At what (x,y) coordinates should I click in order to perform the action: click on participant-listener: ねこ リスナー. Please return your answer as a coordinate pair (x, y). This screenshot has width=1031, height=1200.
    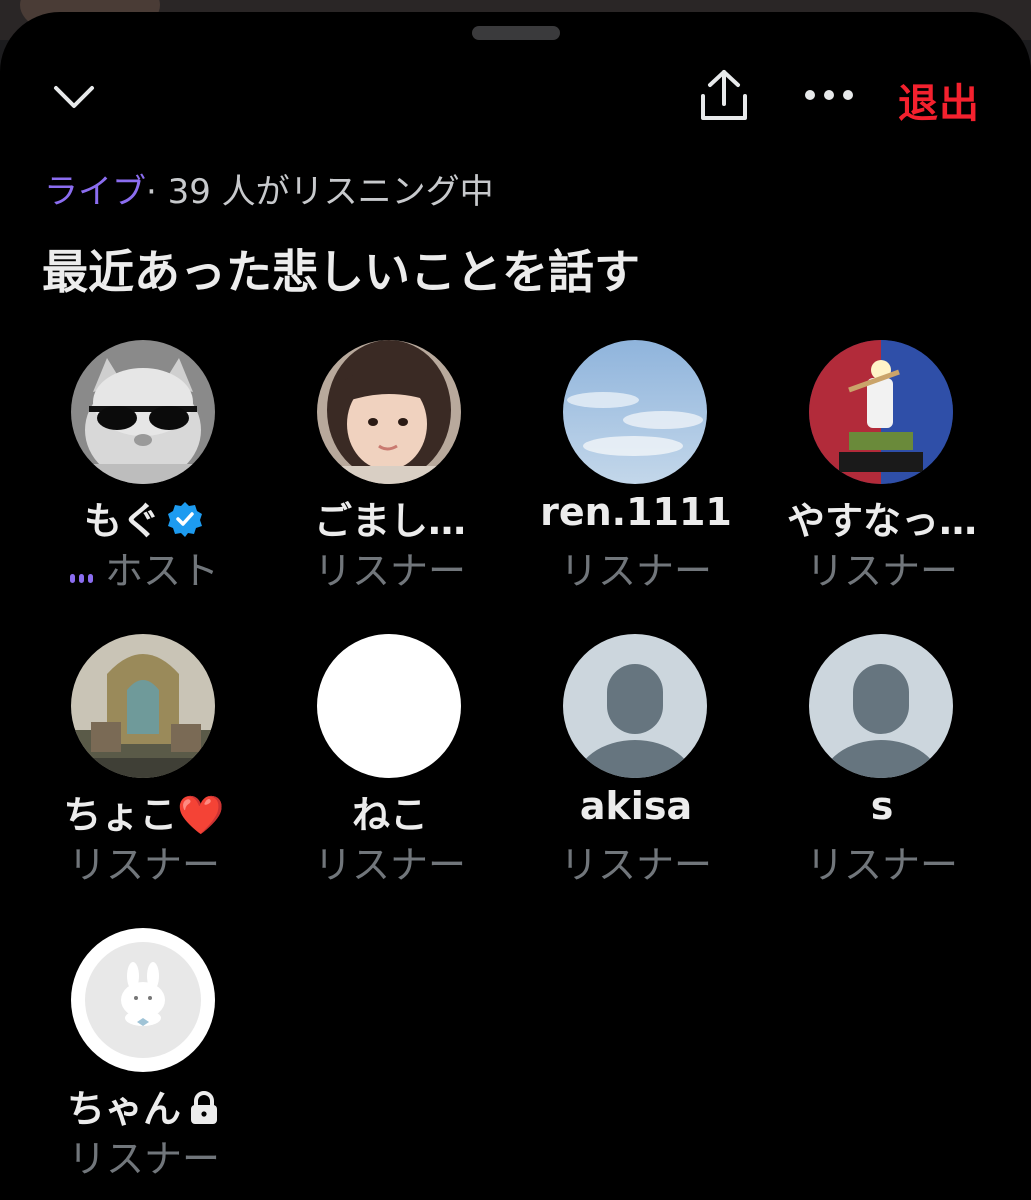
    Looking at the image, I should click on (390, 764).